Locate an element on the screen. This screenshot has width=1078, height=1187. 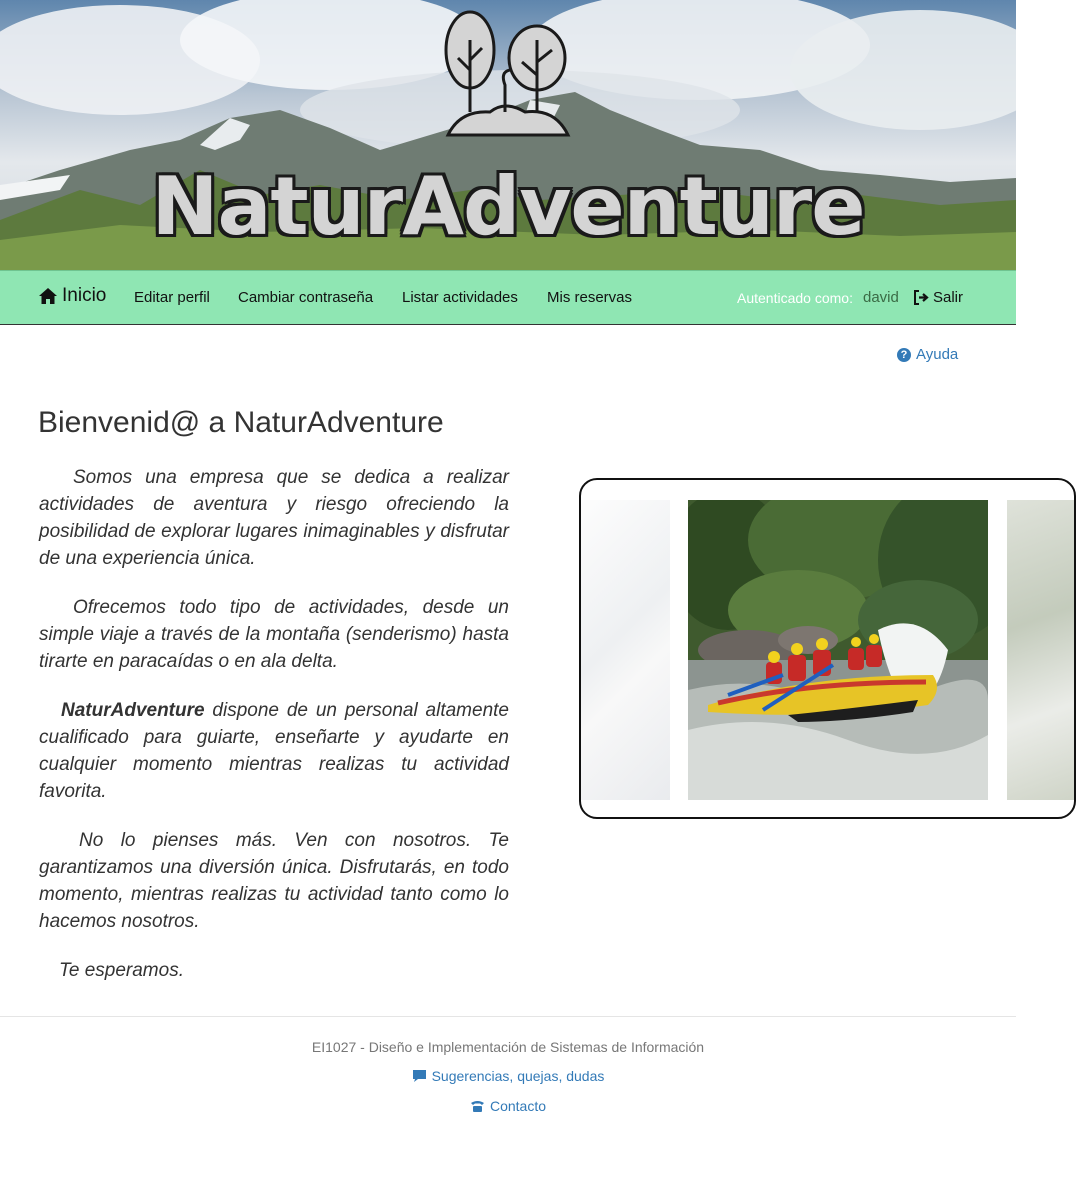
carousel-prev-slide is located at coordinates (625, 650).